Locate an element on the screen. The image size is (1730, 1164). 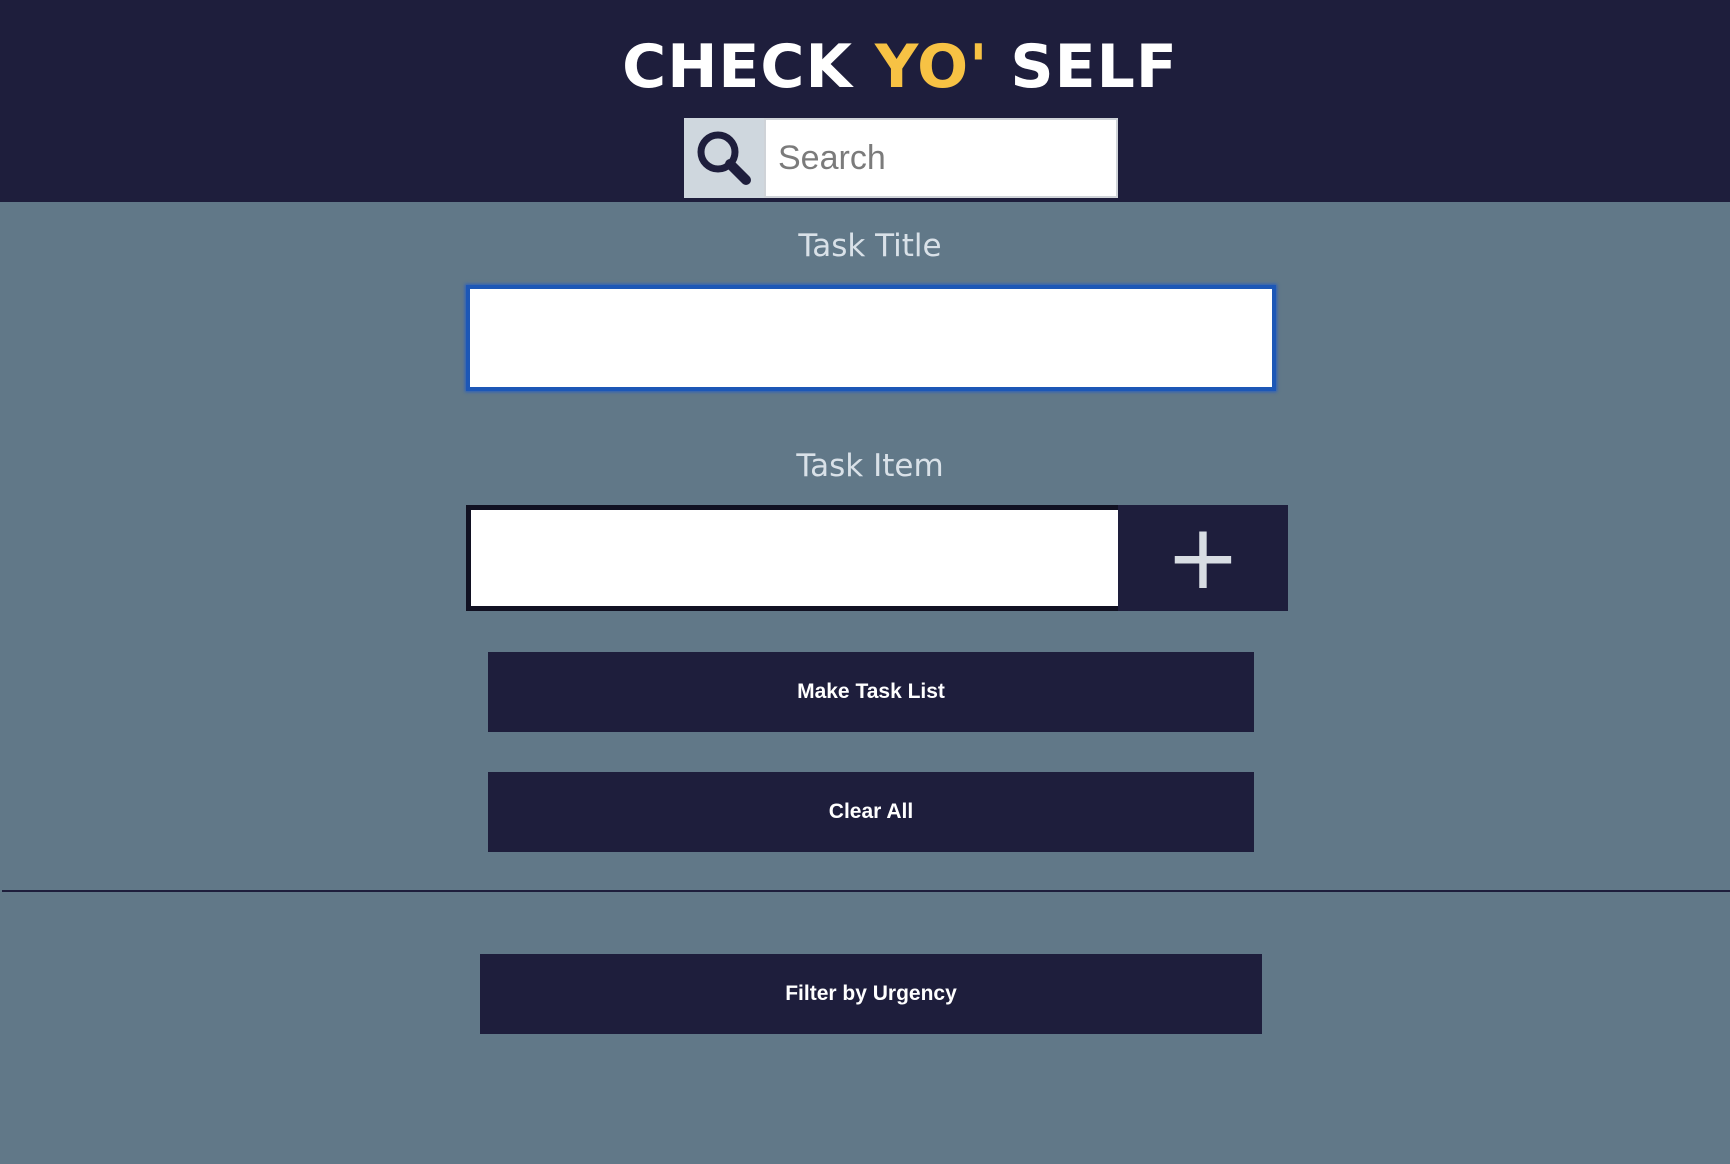
plus-icon: + is located at coordinates (1203, 557).